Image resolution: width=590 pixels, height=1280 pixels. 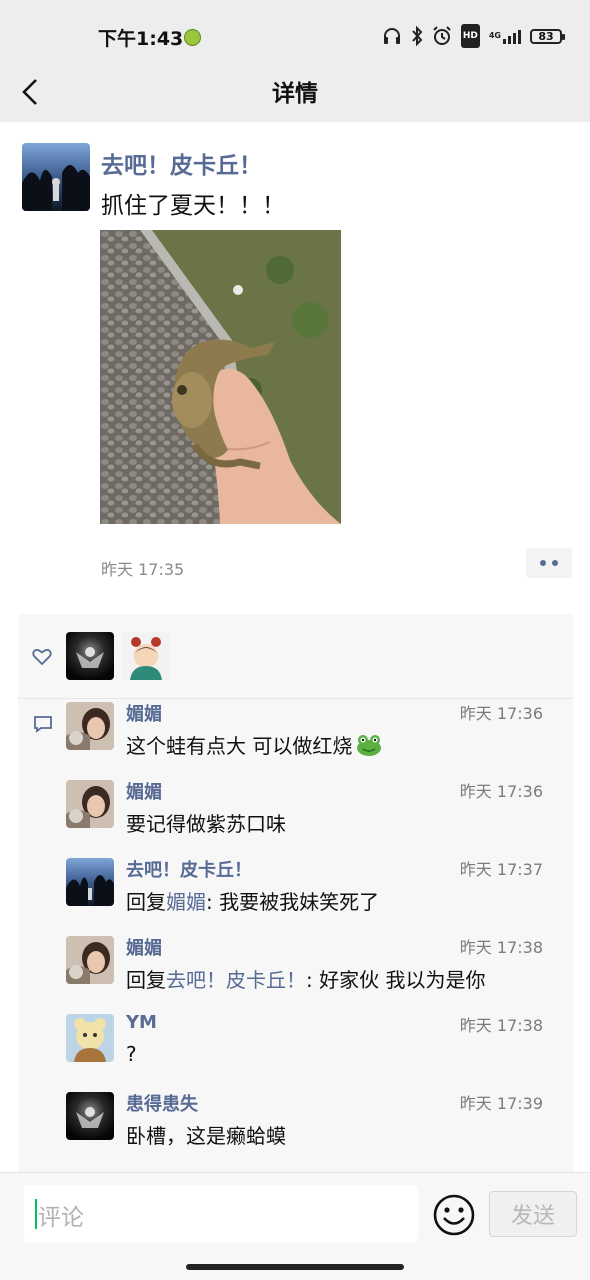 I want to click on status-icons: HD 4G 83, so click(x=473, y=36).